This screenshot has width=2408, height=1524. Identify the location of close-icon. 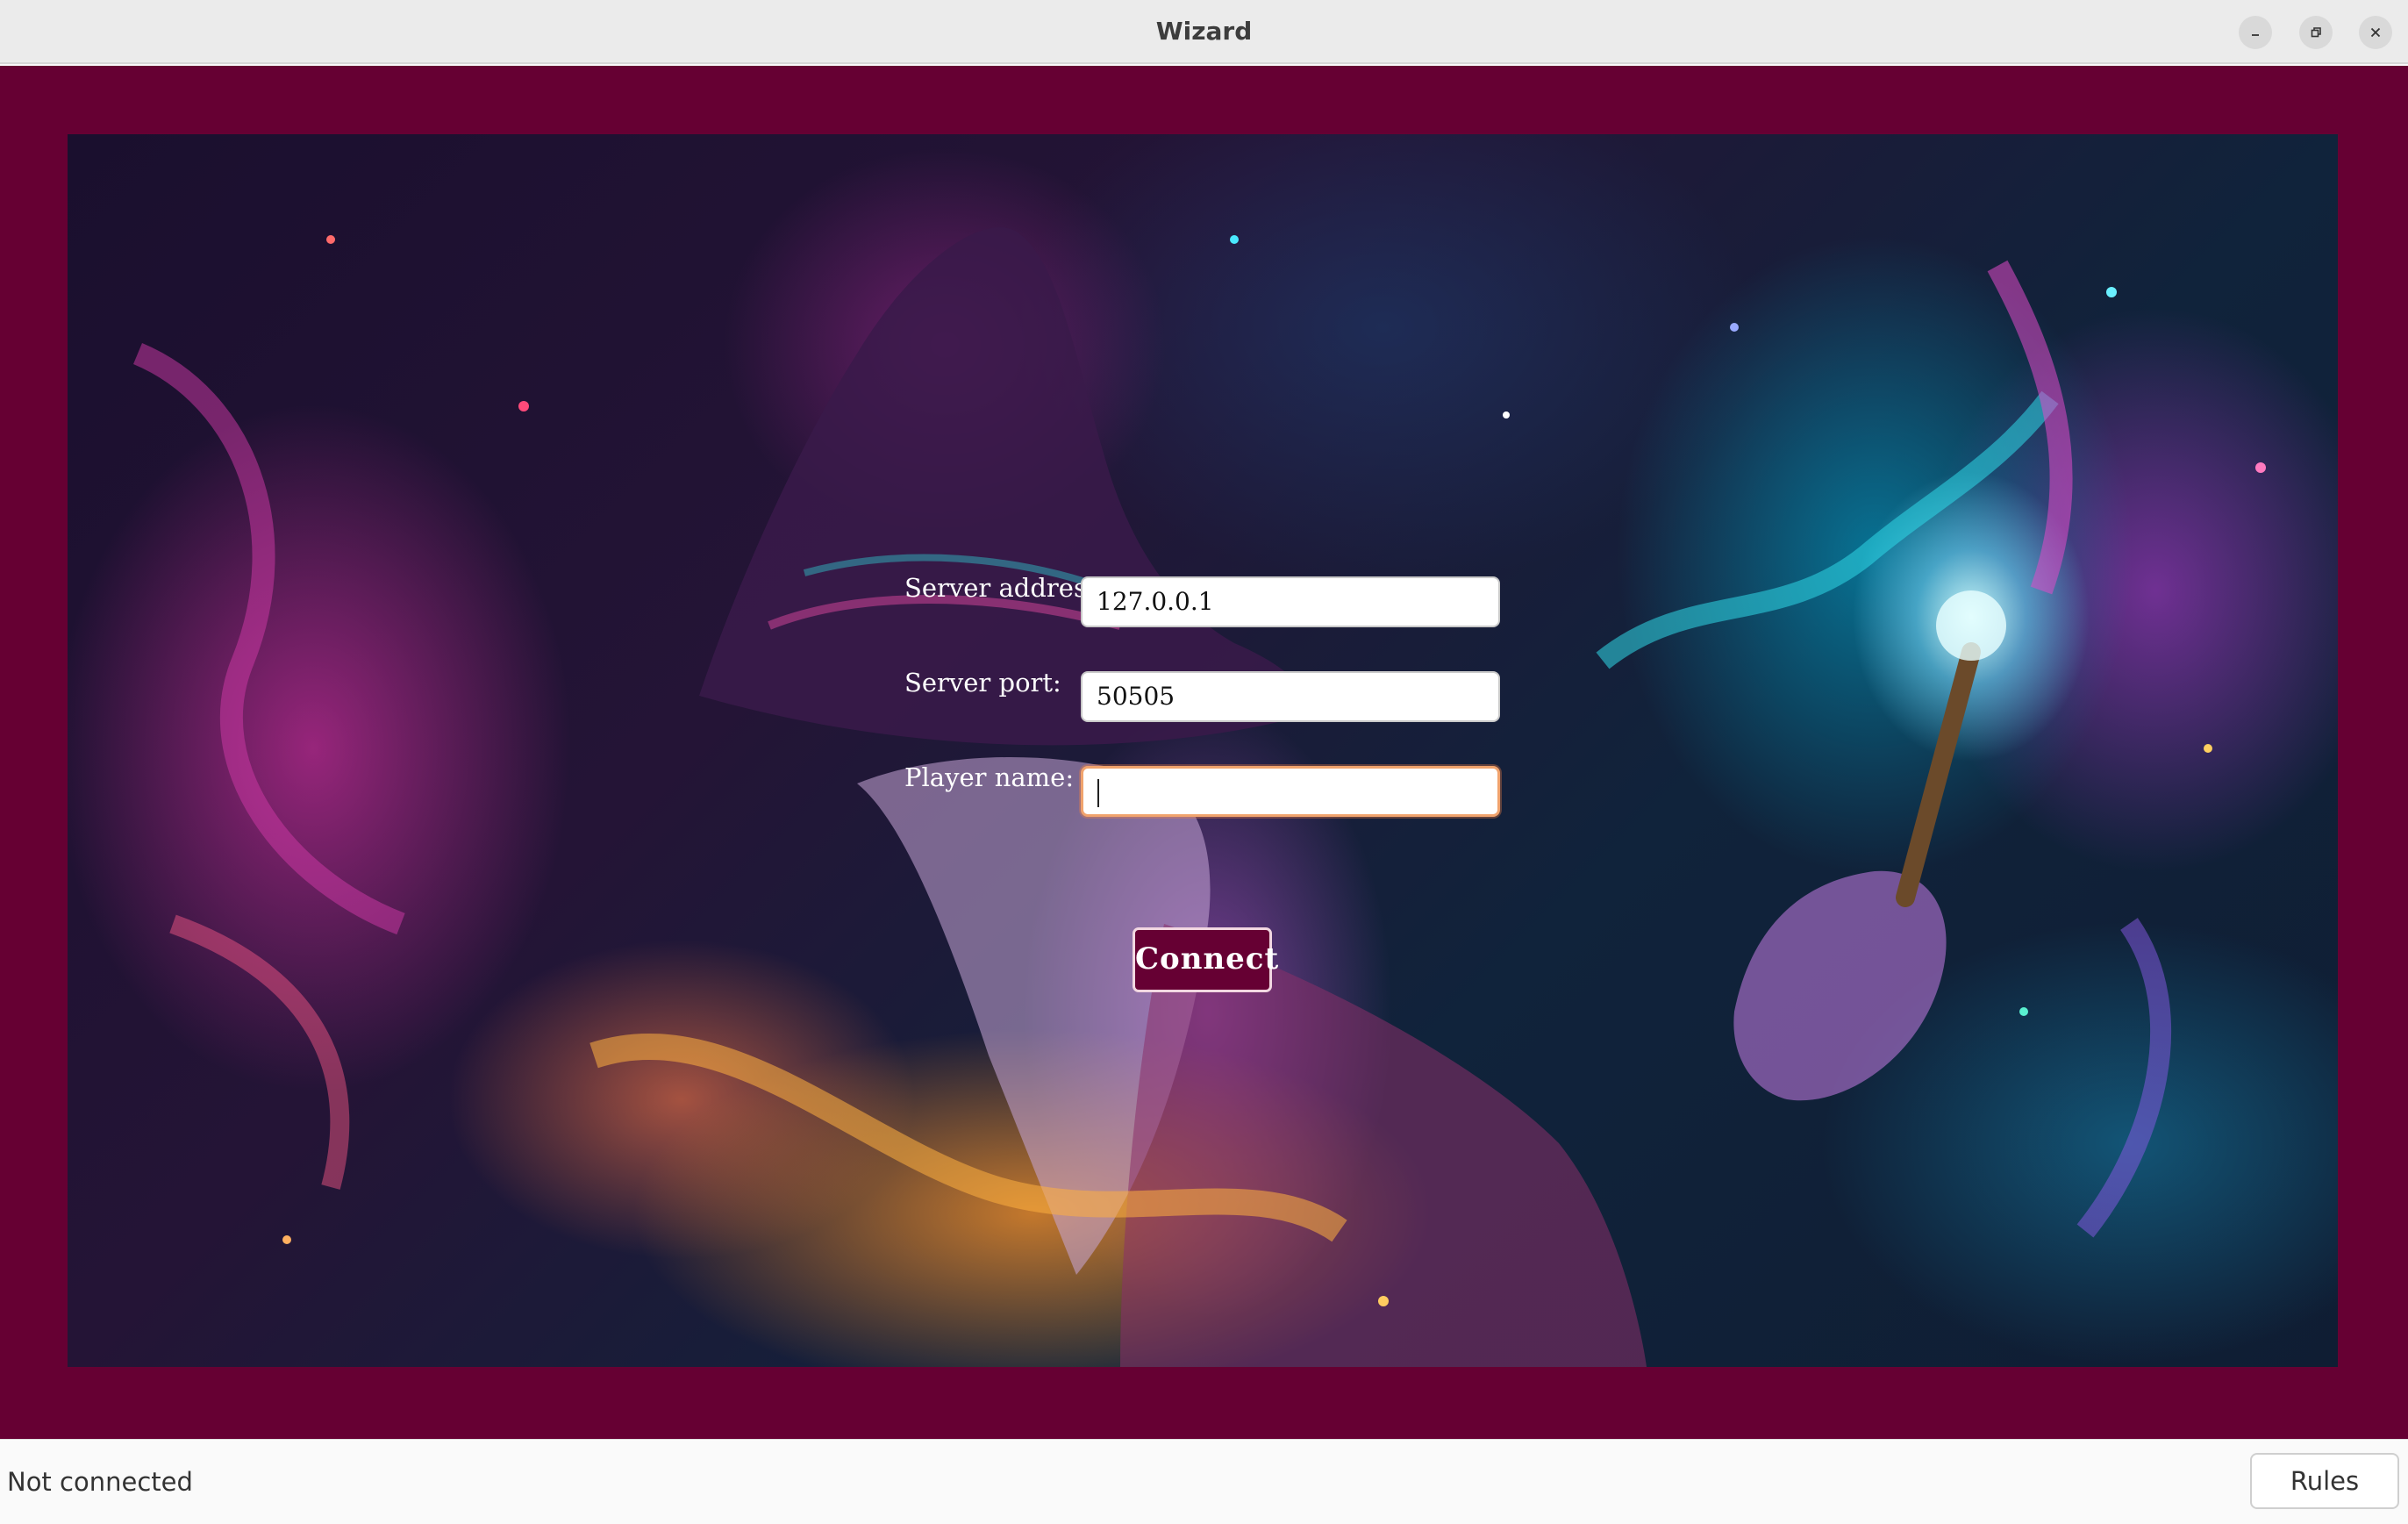
(2375, 32).